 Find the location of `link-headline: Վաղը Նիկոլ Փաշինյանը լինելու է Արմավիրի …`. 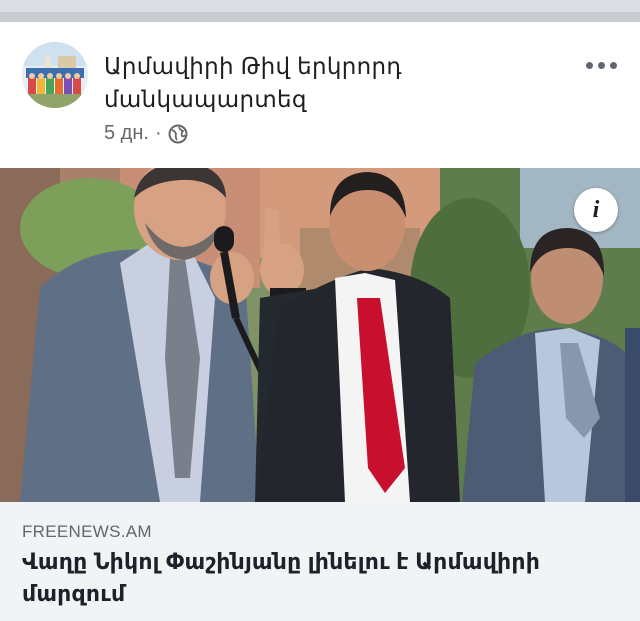

link-headline: Վաղը Նիկոլ Փաշինյանը լինելու է Արմավիրի … is located at coordinates (322, 578).